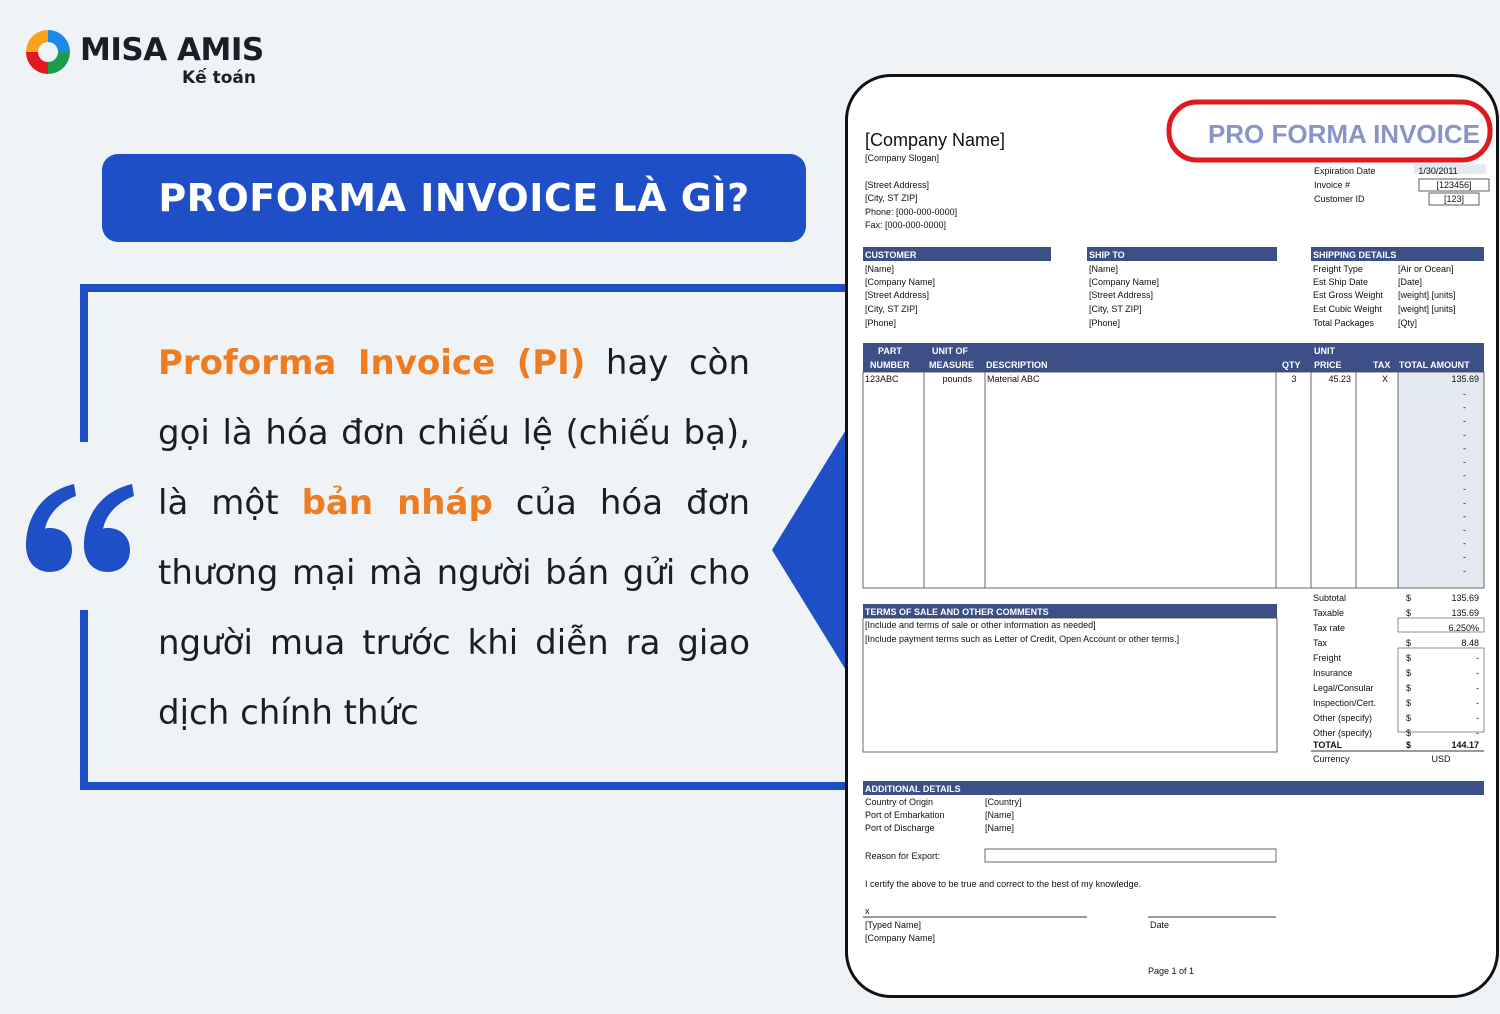 This screenshot has height=1014, width=1500. Describe the element at coordinates (1345, 171) in the screenshot. I see `meta-label: Expiration Date` at that location.